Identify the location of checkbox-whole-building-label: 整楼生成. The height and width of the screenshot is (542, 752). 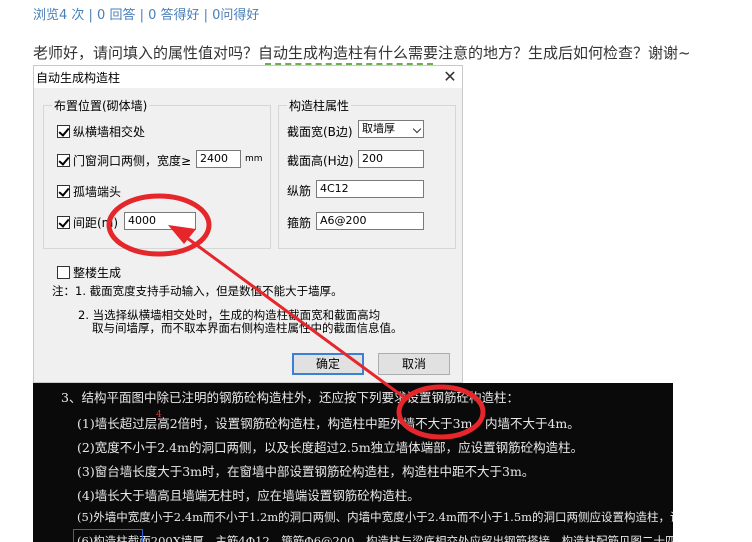
(97, 273).